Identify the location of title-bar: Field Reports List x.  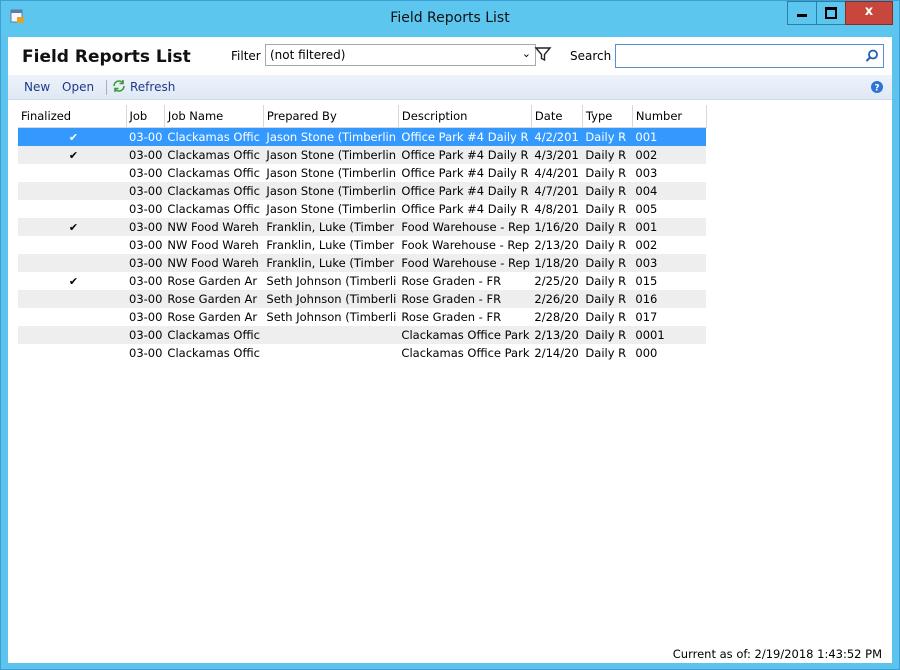
(450, 19).